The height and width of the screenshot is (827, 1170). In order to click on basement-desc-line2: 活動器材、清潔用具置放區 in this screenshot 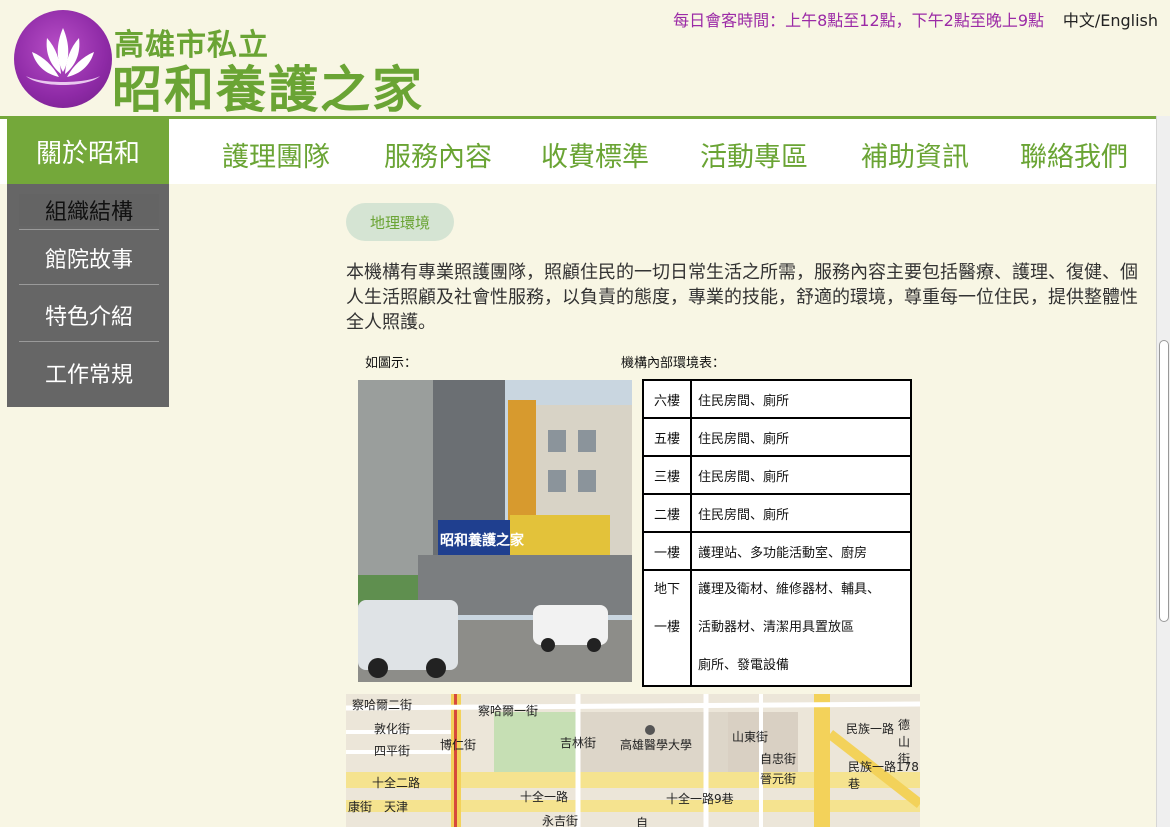, I will do `click(776, 627)`.